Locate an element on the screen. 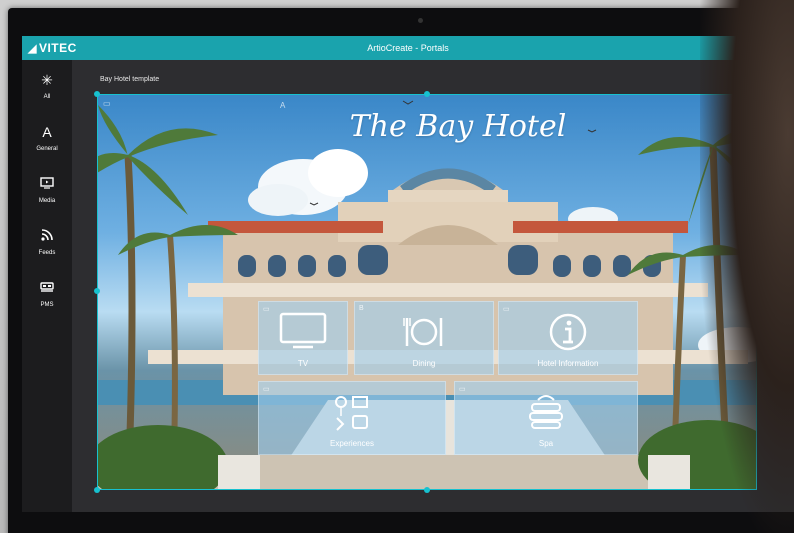 The width and height of the screenshot is (794, 533). sidebar-item-all: ✳ All is located at coordinates (47, 86).